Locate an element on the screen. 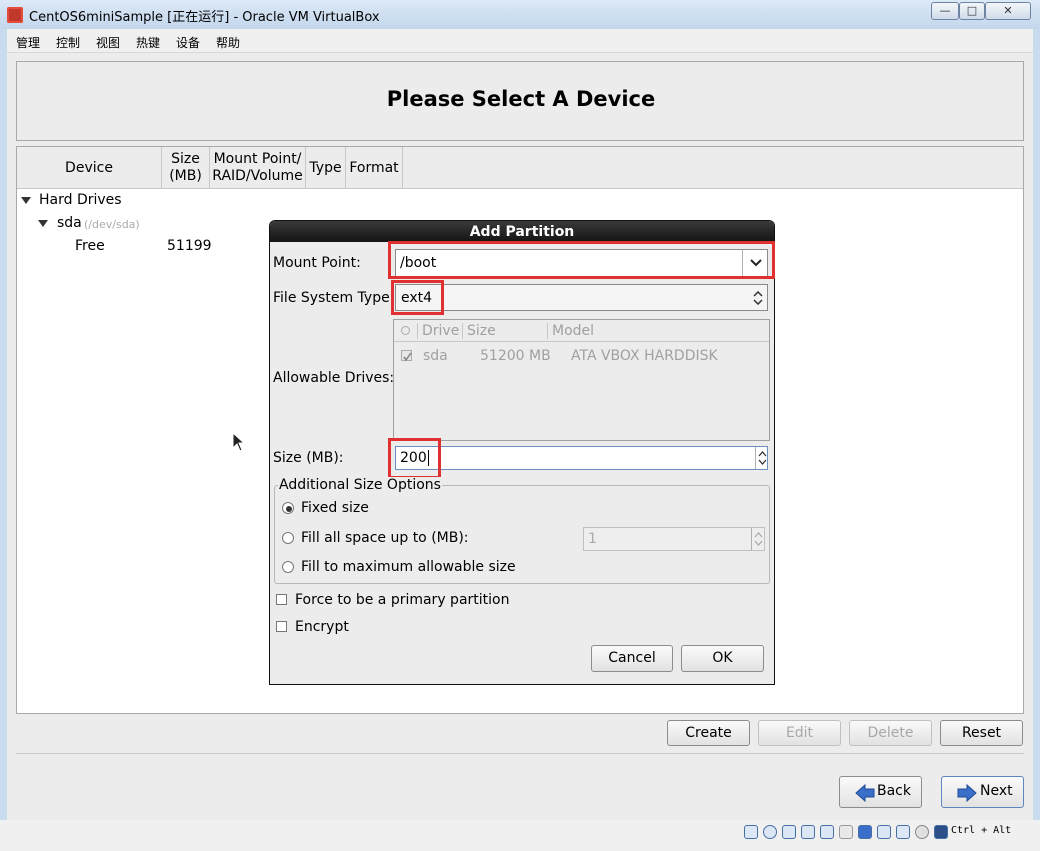 Image resolution: width=1040 pixels, height=851 pixels. drive-name: sda is located at coordinates (435, 356).